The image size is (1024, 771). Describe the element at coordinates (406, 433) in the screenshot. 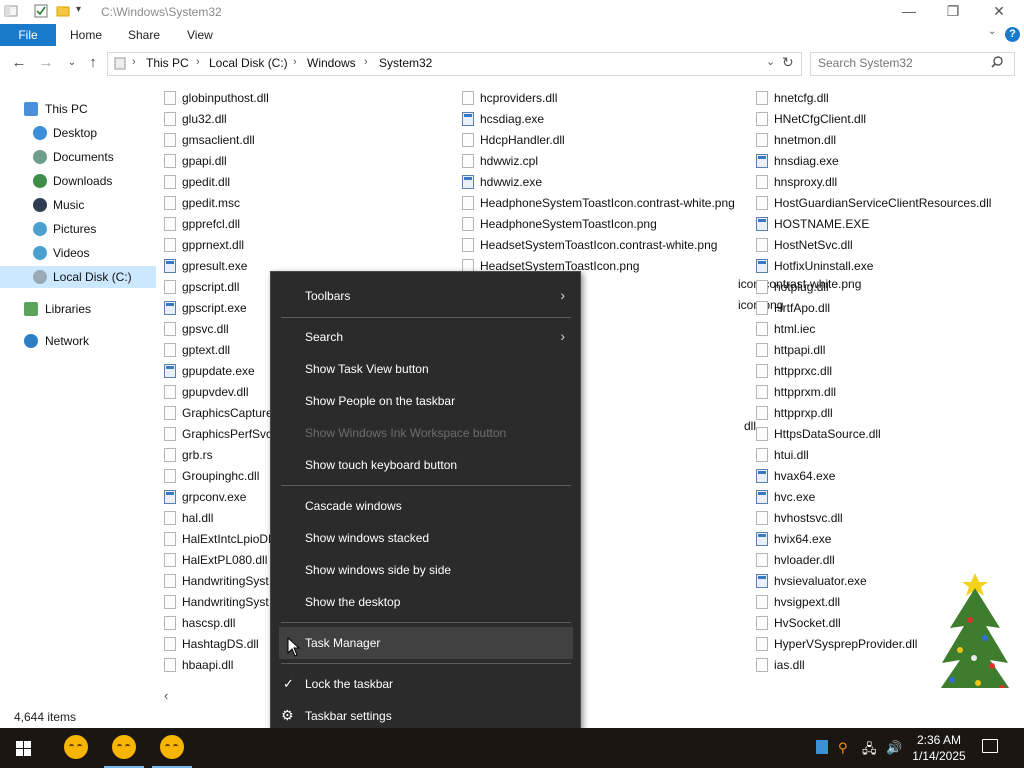

I see `menu-item-label: Show Windows Ink Workspace button` at that location.